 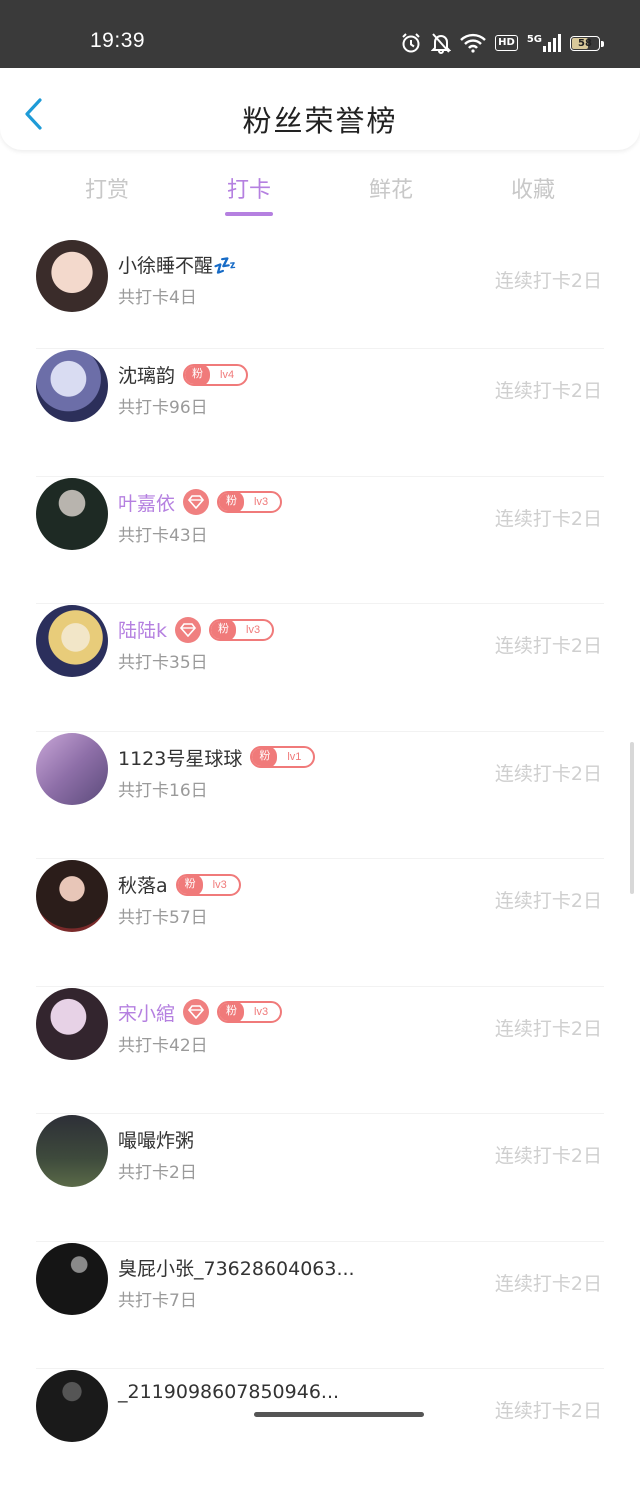 I want to click on alarm-icon, so click(x=411, y=43).